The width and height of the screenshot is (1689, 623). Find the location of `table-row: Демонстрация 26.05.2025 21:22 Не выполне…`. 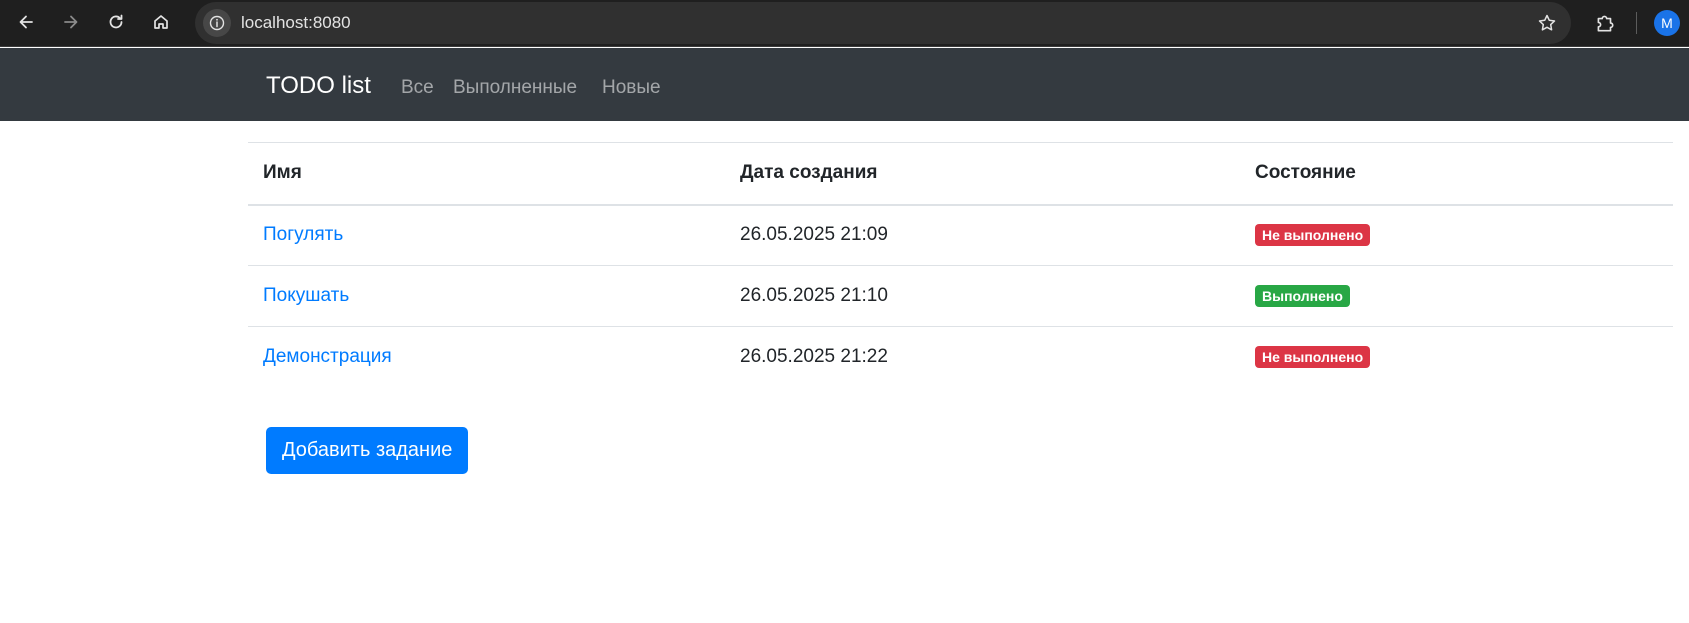

table-row: Демонстрация 26.05.2025 21:22 Не выполне… is located at coordinates (960, 357).